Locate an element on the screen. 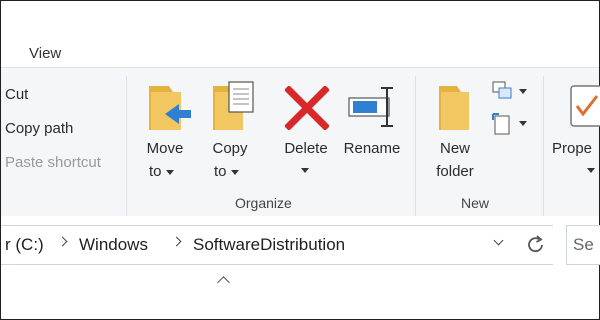 Image resolution: width=600 pixels, height=320 pixels. refresh-icon is located at coordinates (536, 245).